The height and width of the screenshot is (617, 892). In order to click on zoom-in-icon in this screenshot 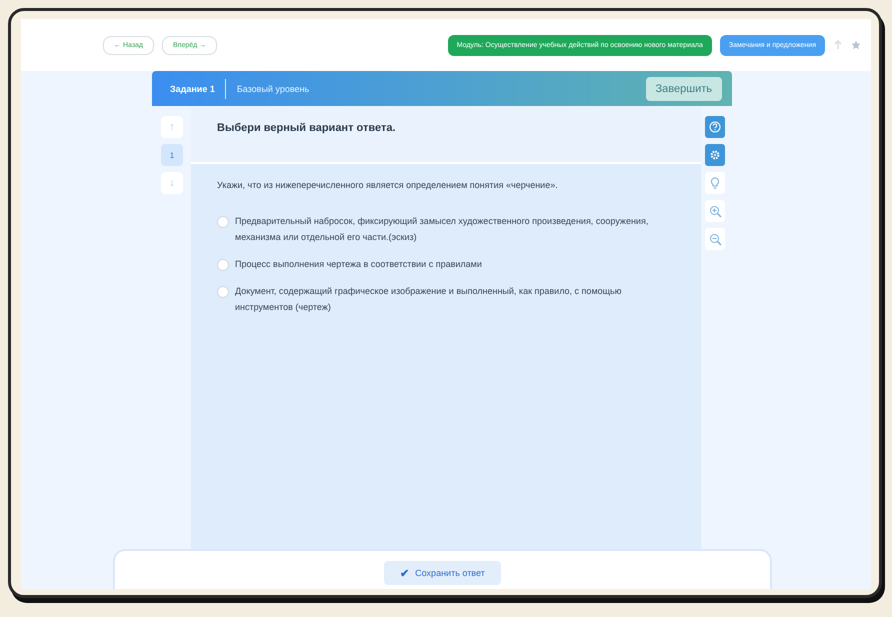, I will do `click(715, 211)`.